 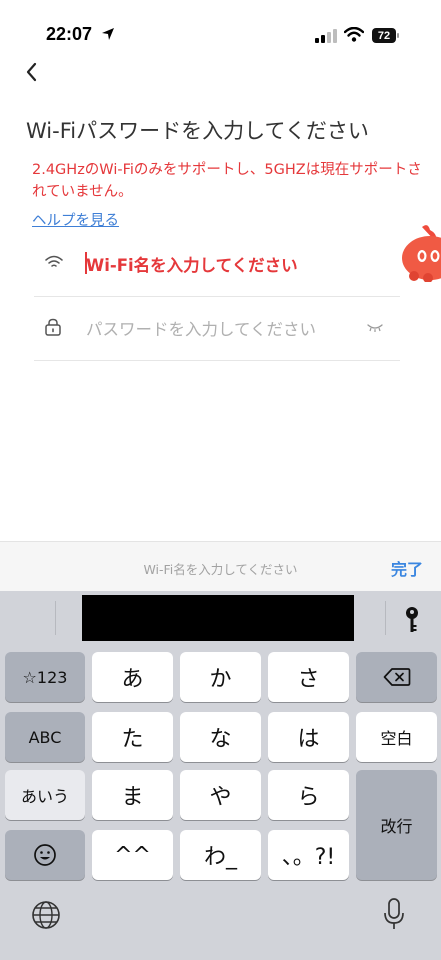 I want to click on battery-icon: 72, so click(x=384, y=35).